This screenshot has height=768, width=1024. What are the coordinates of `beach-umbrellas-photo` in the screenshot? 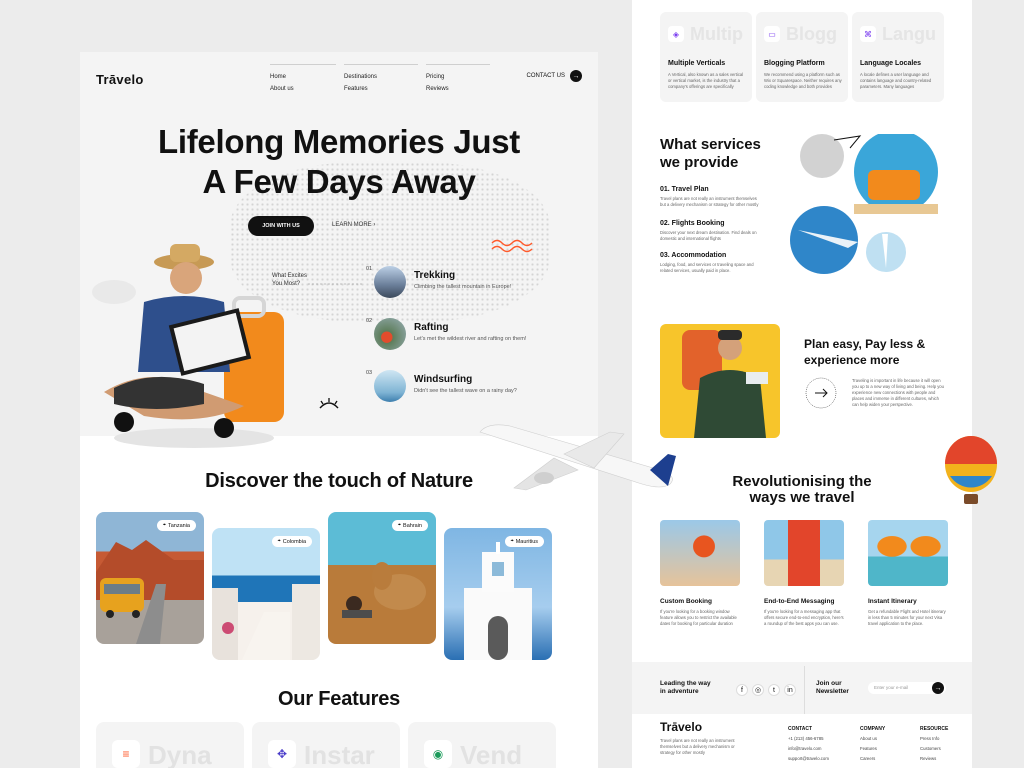 It's located at (908, 553).